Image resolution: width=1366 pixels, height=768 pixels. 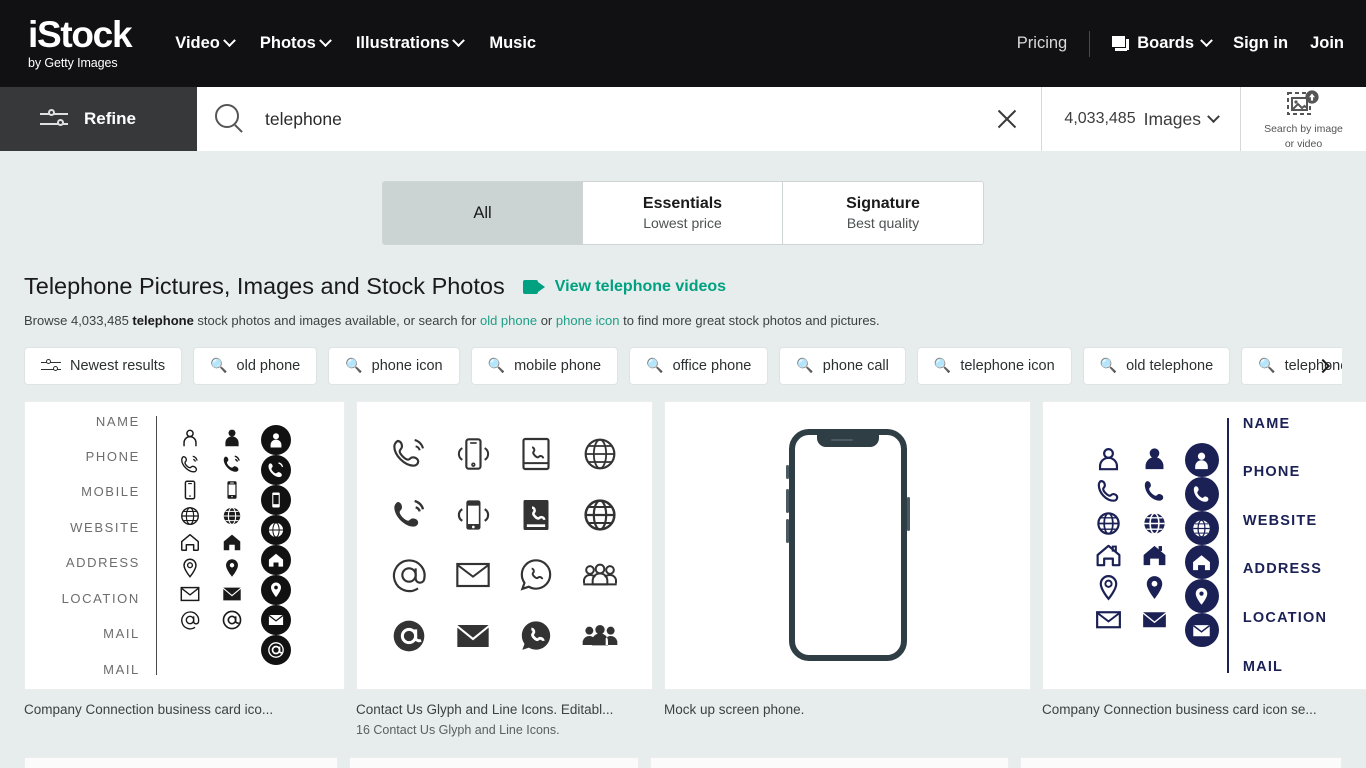 What do you see at coordinates (296, 43) in the screenshot?
I see `nav-item-photos: Photos` at bounding box center [296, 43].